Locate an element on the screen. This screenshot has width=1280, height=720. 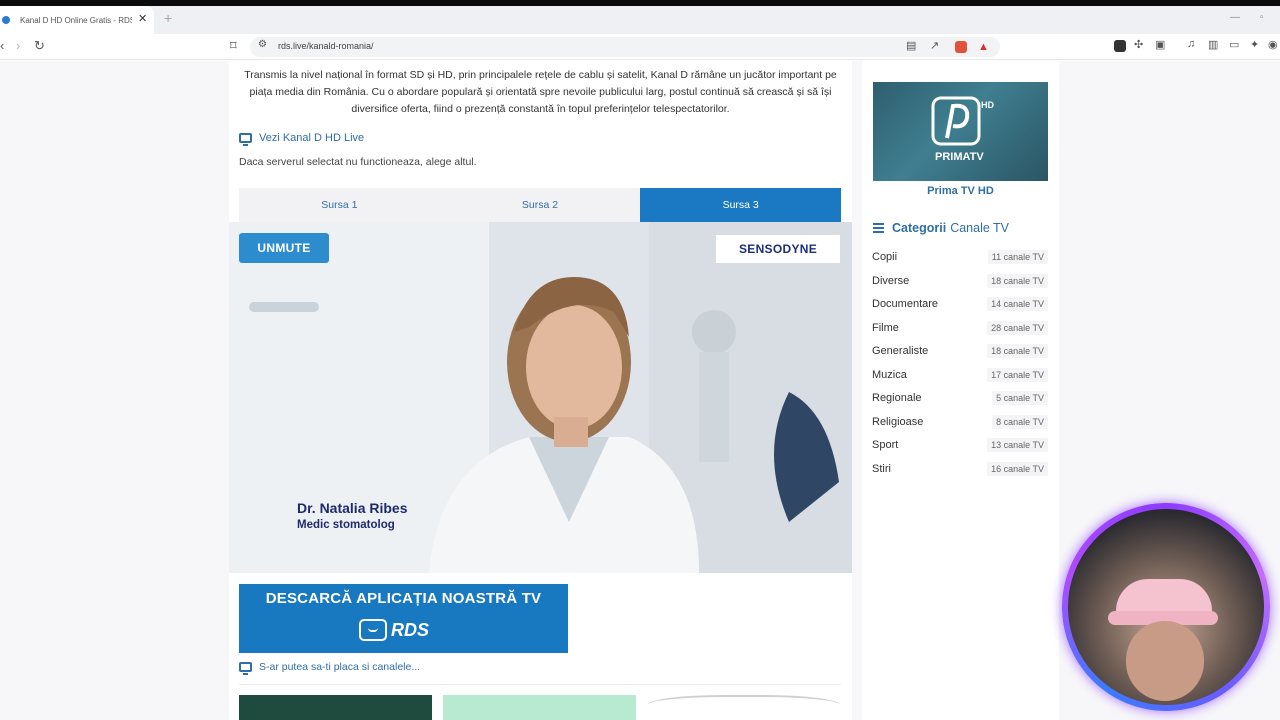
category-name: Documentare is located at coordinates (905, 303).